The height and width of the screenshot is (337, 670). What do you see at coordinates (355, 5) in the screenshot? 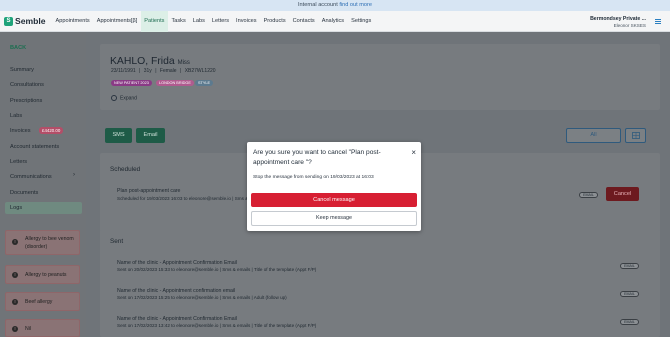
I see `find-out-more-link: find out more` at bounding box center [355, 5].